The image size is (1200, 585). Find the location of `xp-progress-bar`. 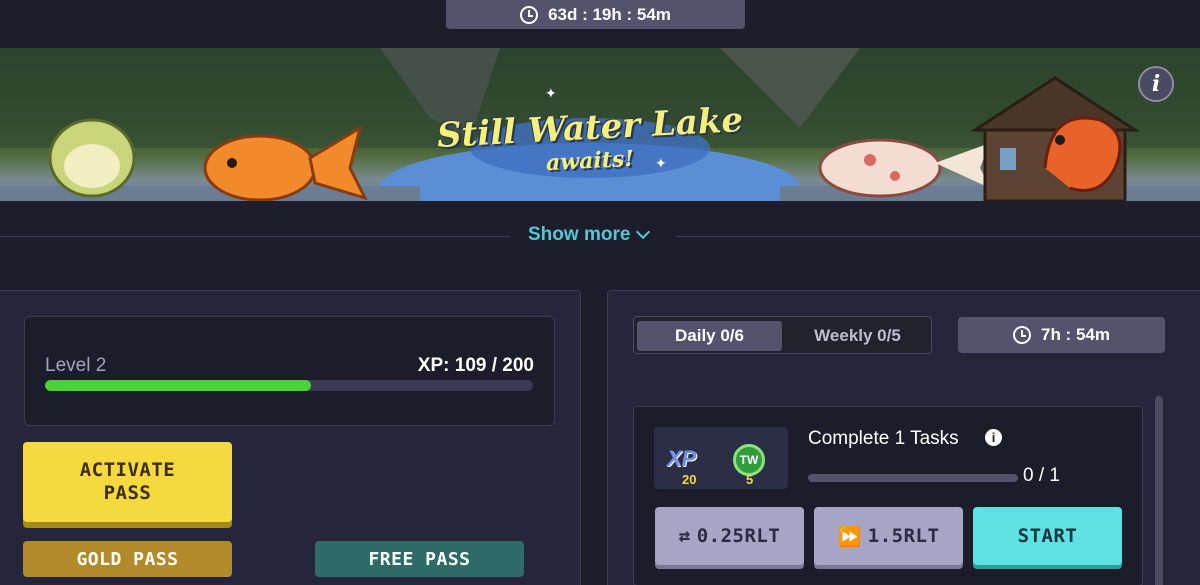

xp-progress-bar is located at coordinates (289, 385).